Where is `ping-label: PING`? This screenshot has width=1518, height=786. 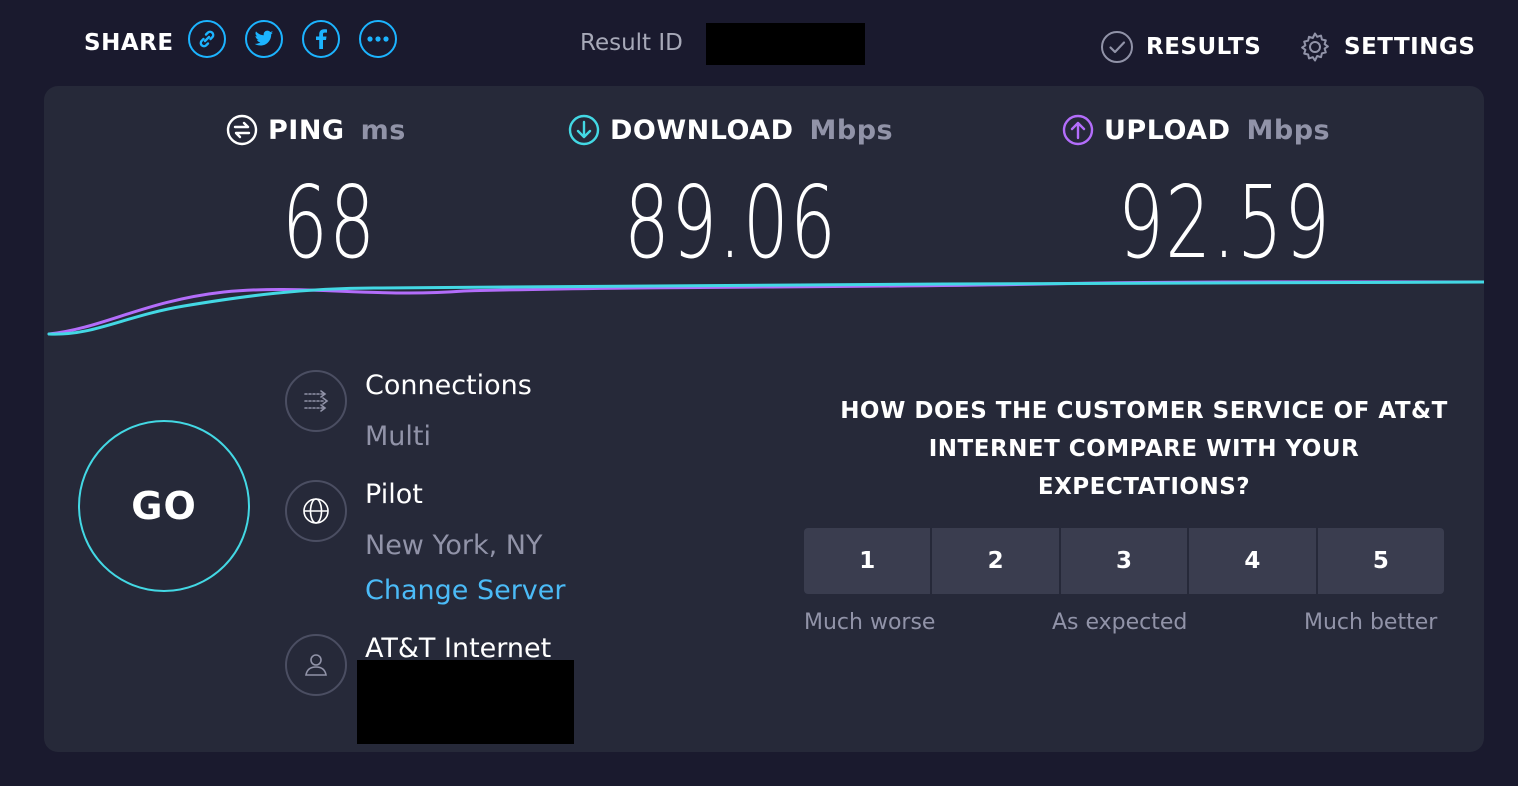
ping-label: PING is located at coordinates (306, 130).